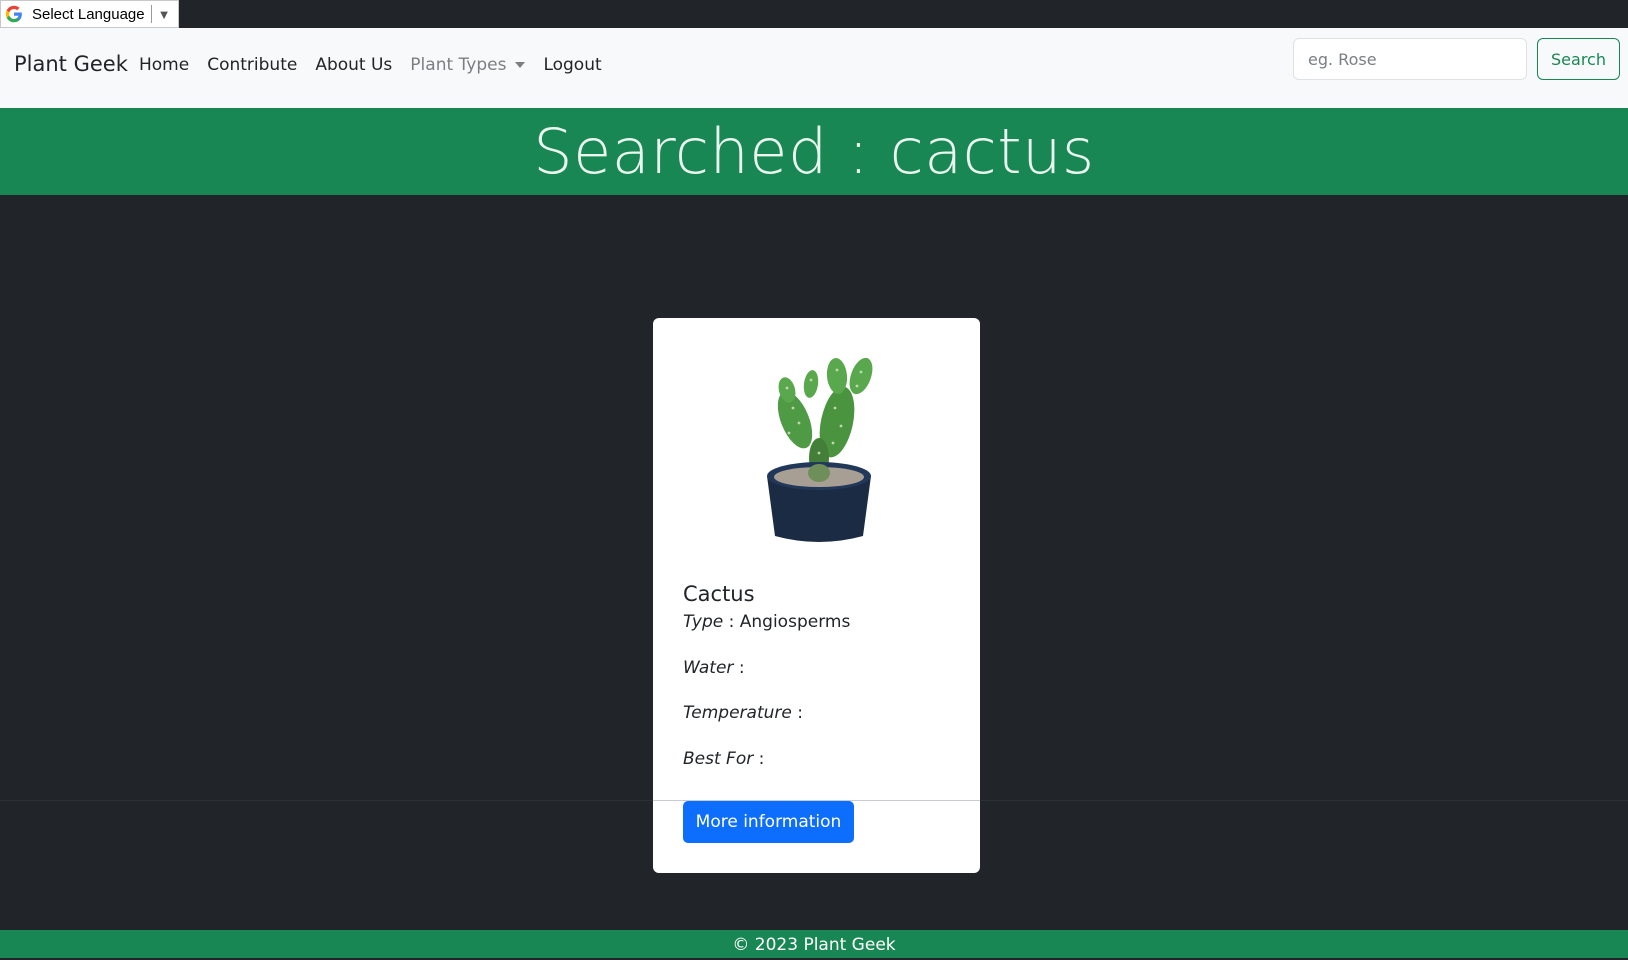 Image resolution: width=1628 pixels, height=960 pixels. What do you see at coordinates (71, 64) in the screenshot?
I see `brand-link: Plant Geek` at bounding box center [71, 64].